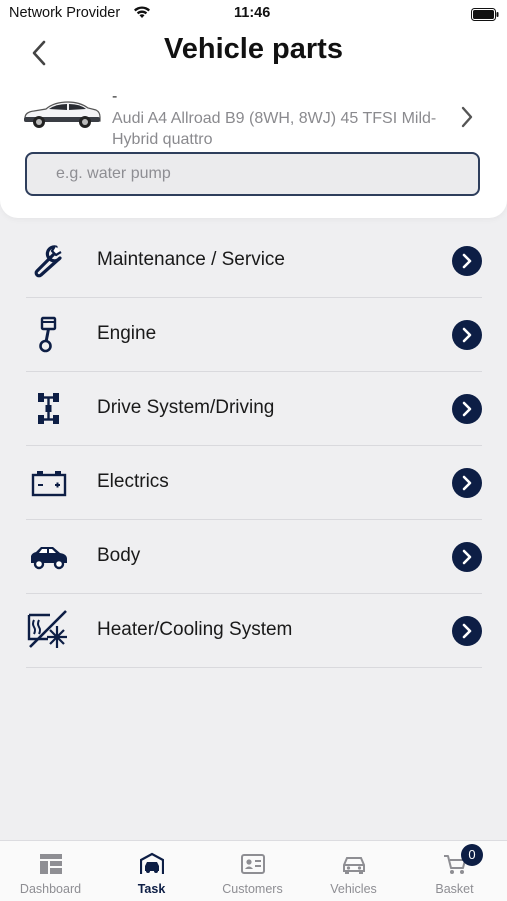  I want to click on customers-icon, so click(252, 864).